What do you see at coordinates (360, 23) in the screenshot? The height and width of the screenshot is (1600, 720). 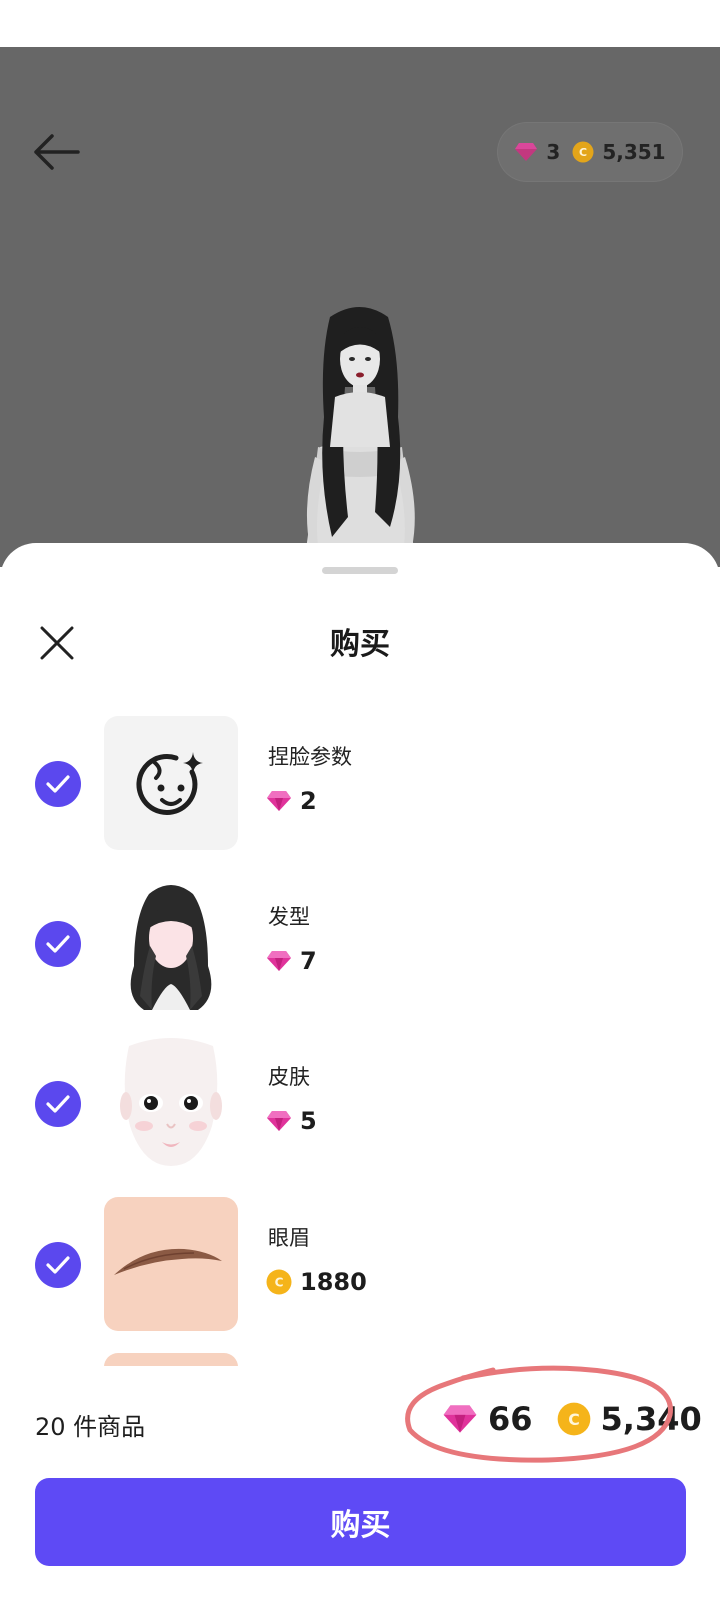 I see `status-bar` at bounding box center [360, 23].